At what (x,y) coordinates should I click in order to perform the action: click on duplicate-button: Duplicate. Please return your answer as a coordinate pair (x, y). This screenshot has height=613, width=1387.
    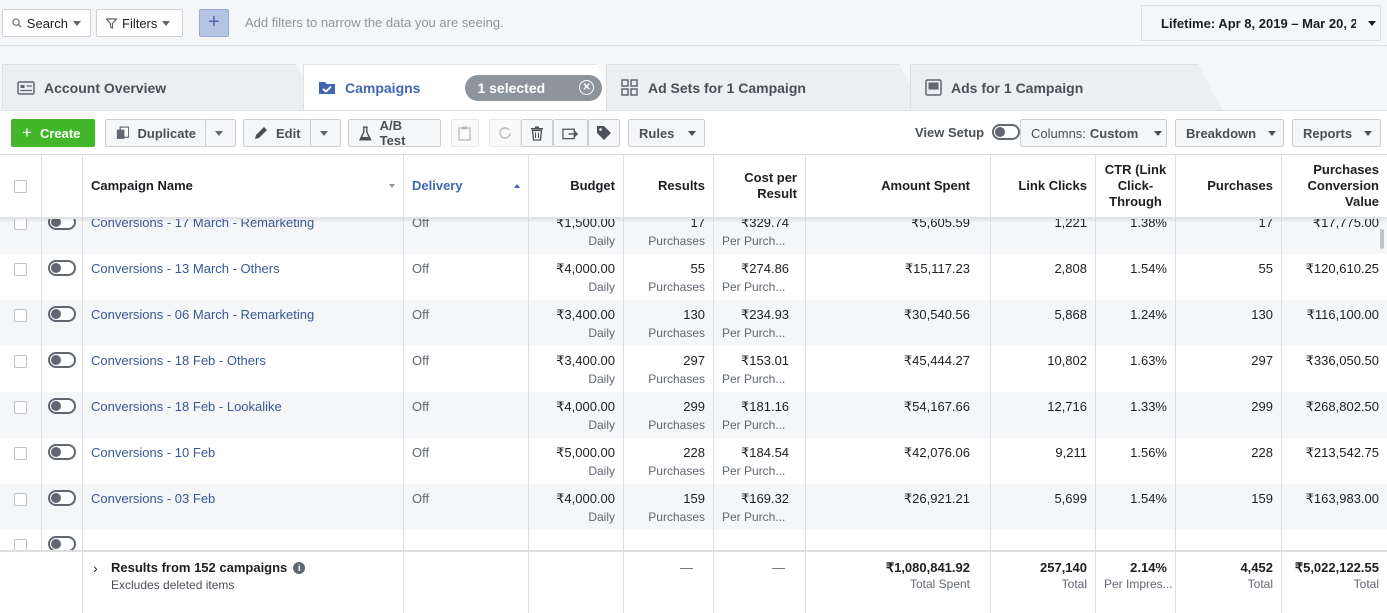
    Looking at the image, I should click on (156, 133).